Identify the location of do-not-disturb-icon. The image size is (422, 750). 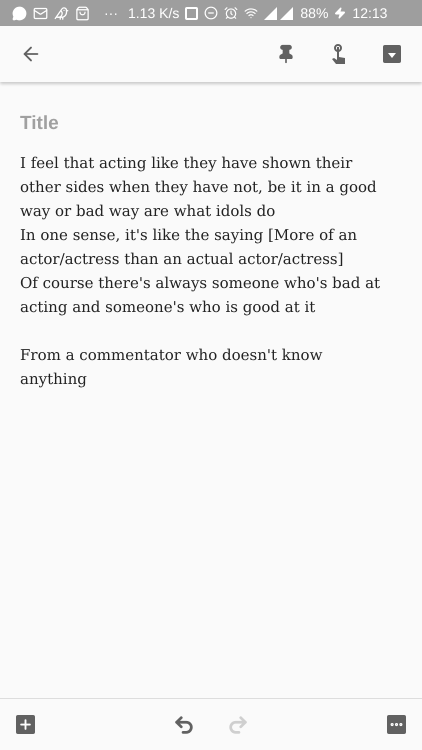
(211, 13).